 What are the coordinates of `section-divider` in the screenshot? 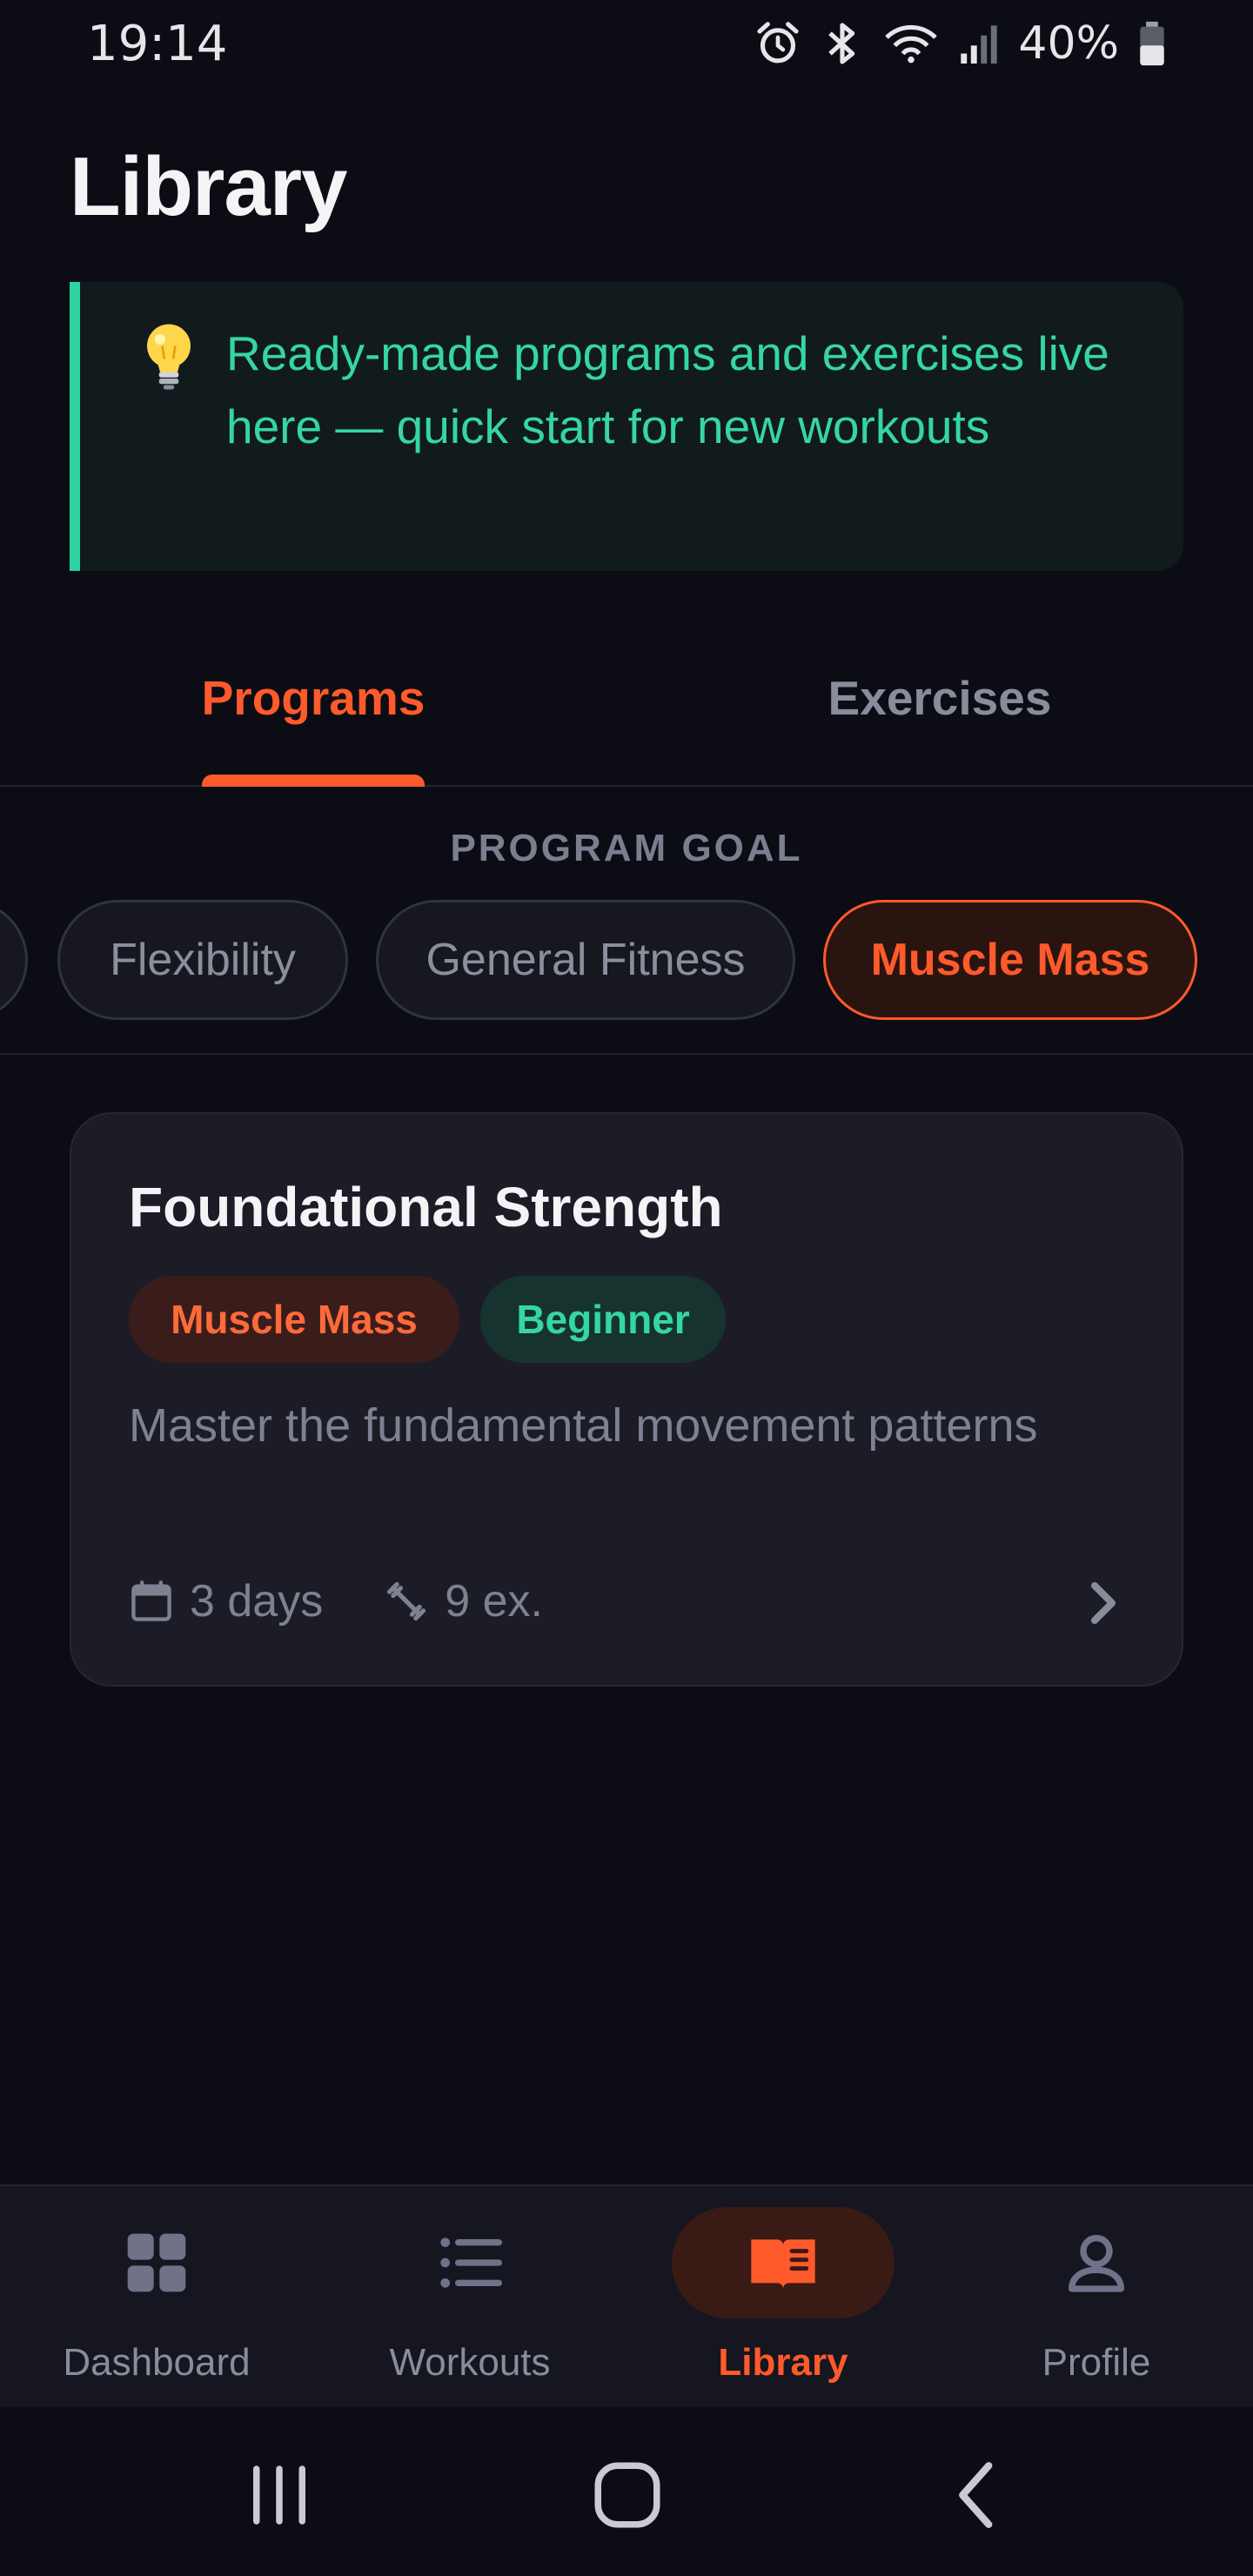 It's located at (626, 1054).